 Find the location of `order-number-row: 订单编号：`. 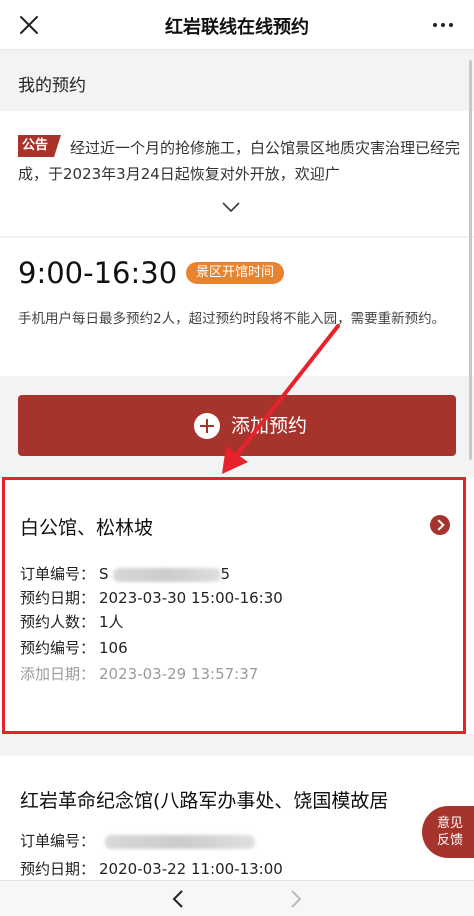

order-number-row: 订单编号： is located at coordinates (138, 840).